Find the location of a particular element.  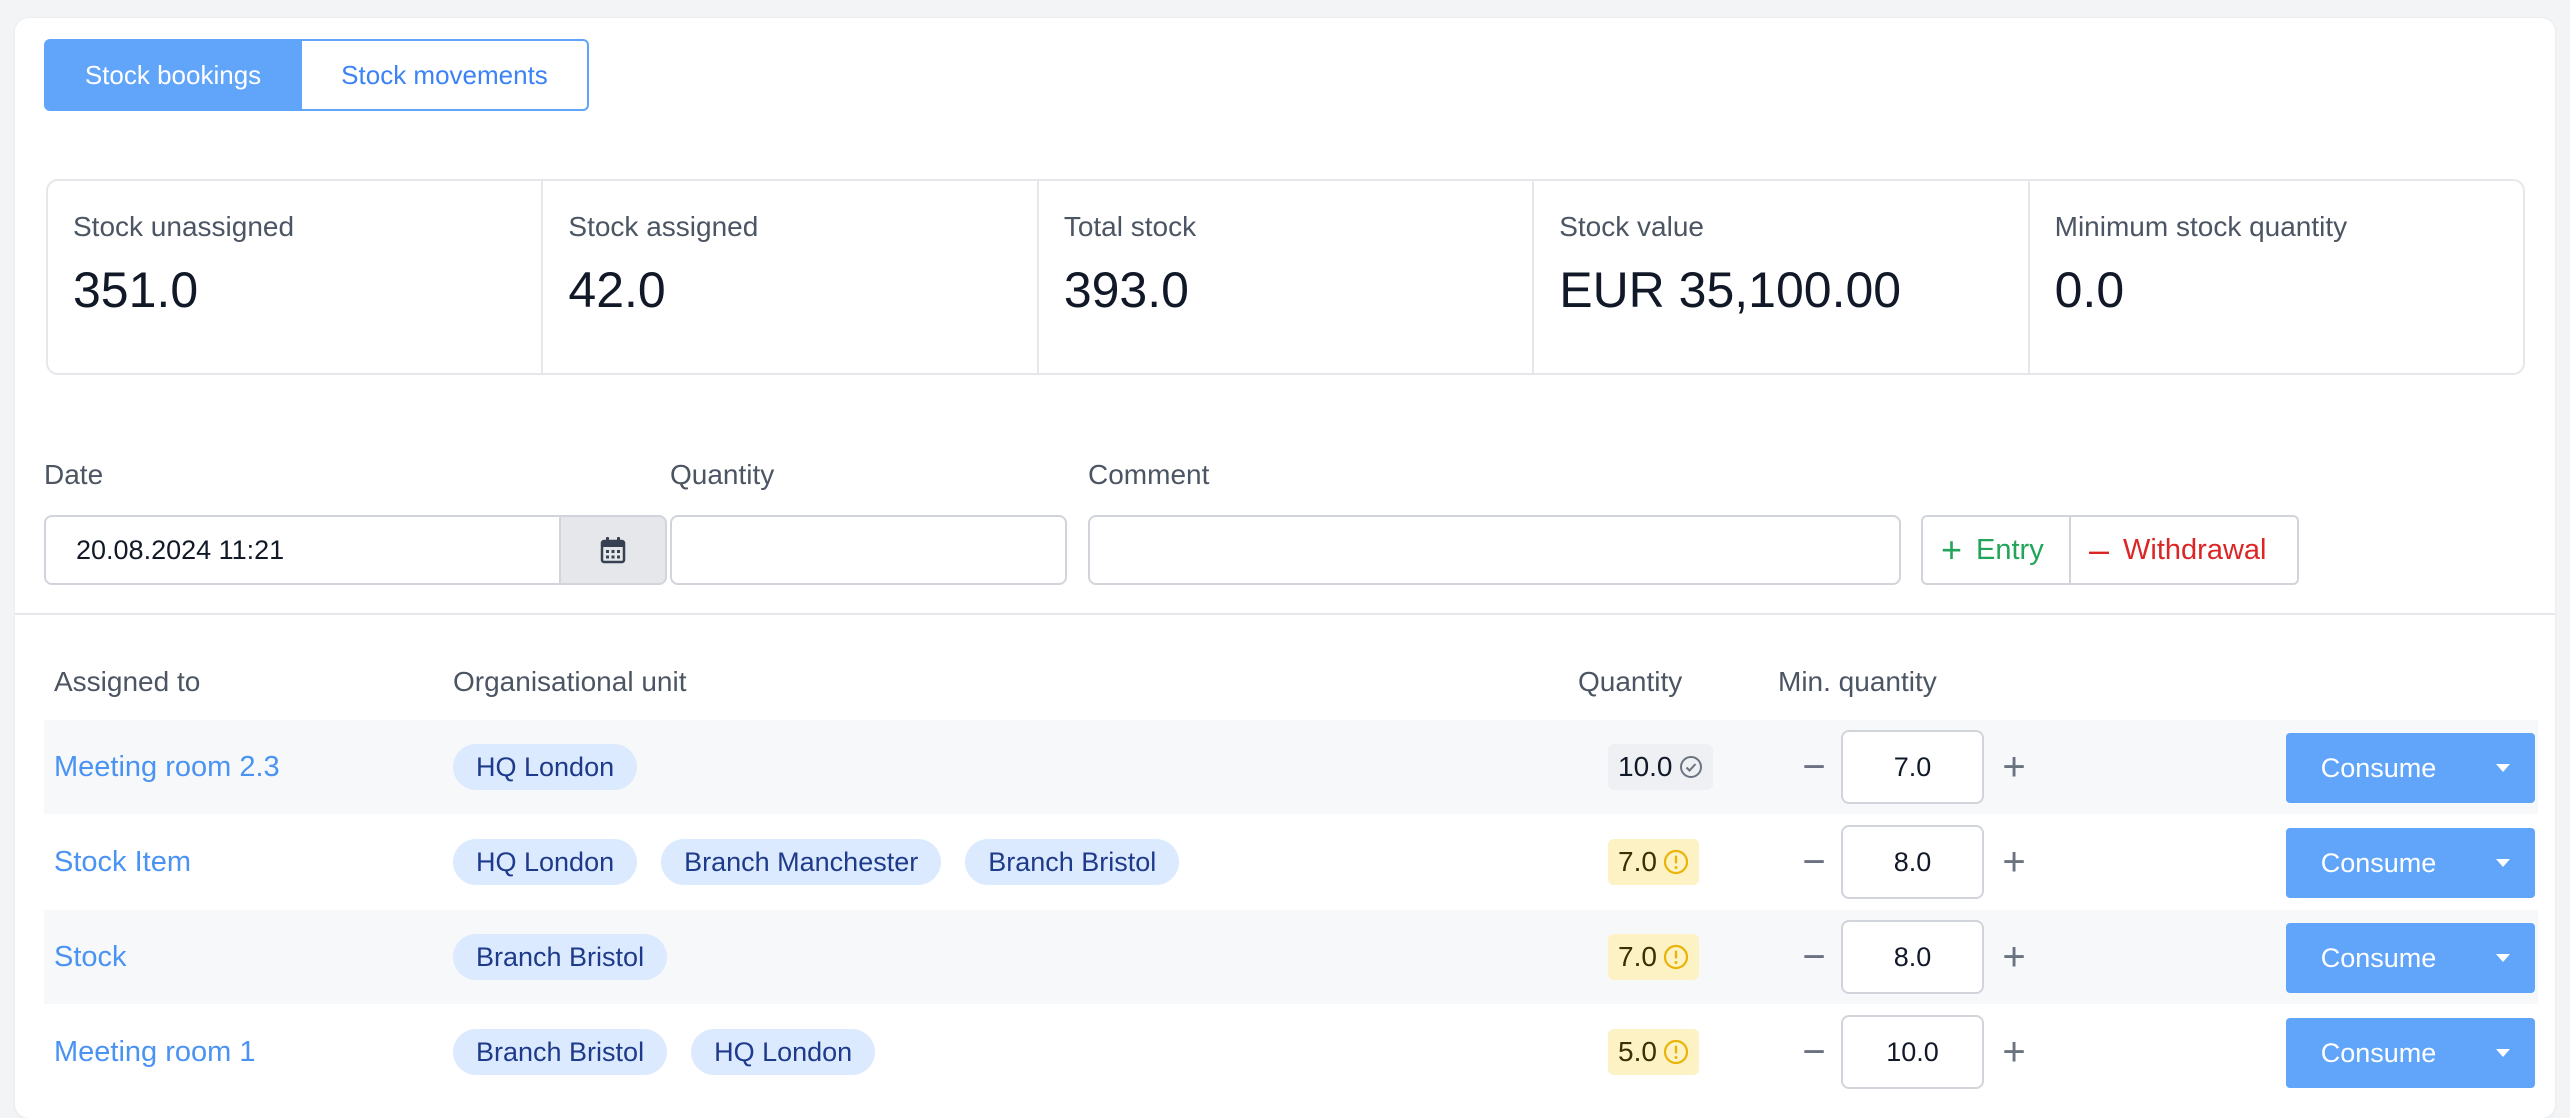

table-row: Stock Branch Bristol 7.0 − 8.0 + Consume is located at coordinates (1291, 957).